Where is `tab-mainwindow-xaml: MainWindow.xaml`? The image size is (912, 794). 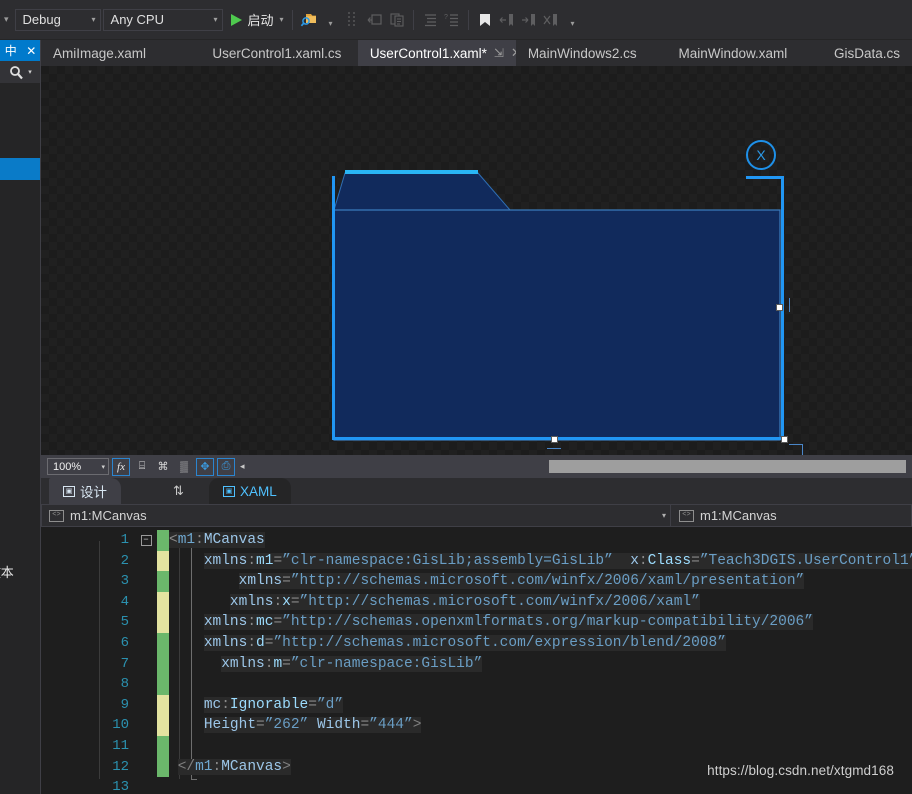 tab-mainwindow-xaml: MainWindow.xaml is located at coordinates (744, 53).